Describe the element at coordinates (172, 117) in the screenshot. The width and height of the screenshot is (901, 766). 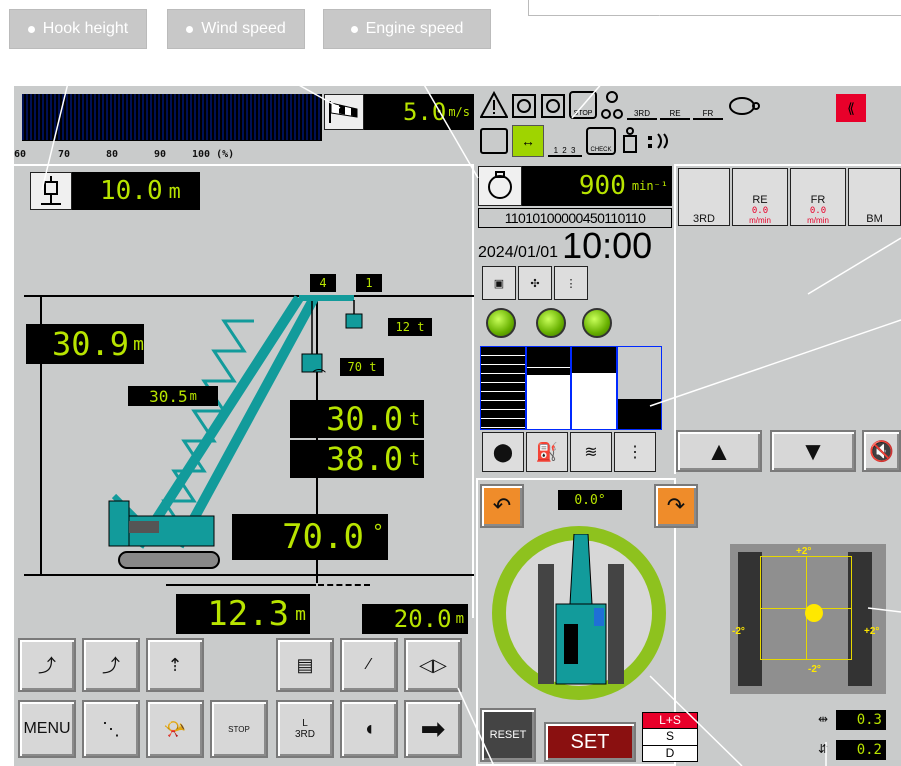
I see `load-bar` at that location.